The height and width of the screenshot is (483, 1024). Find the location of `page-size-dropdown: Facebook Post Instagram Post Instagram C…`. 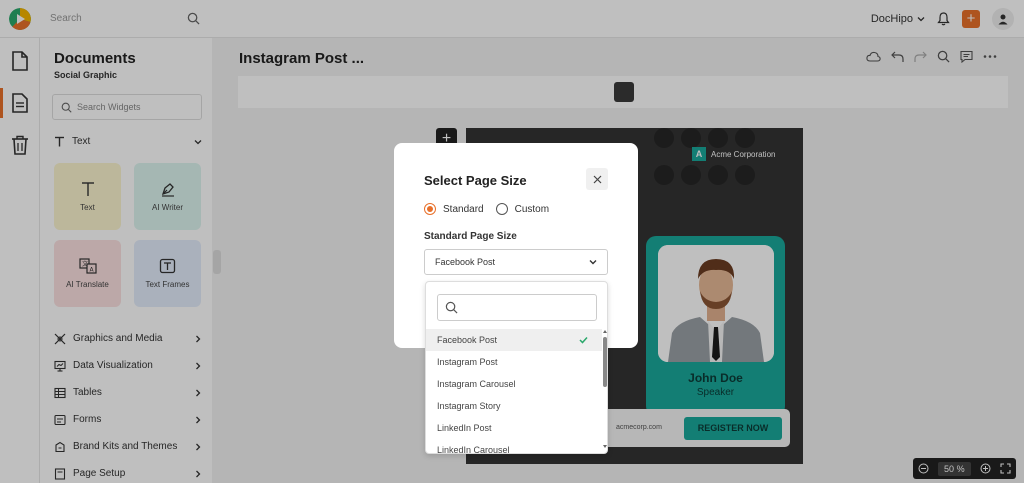

page-size-dropdown: Facebook Post Instagram Post Instagram C… is located at coordinates (516, 367).